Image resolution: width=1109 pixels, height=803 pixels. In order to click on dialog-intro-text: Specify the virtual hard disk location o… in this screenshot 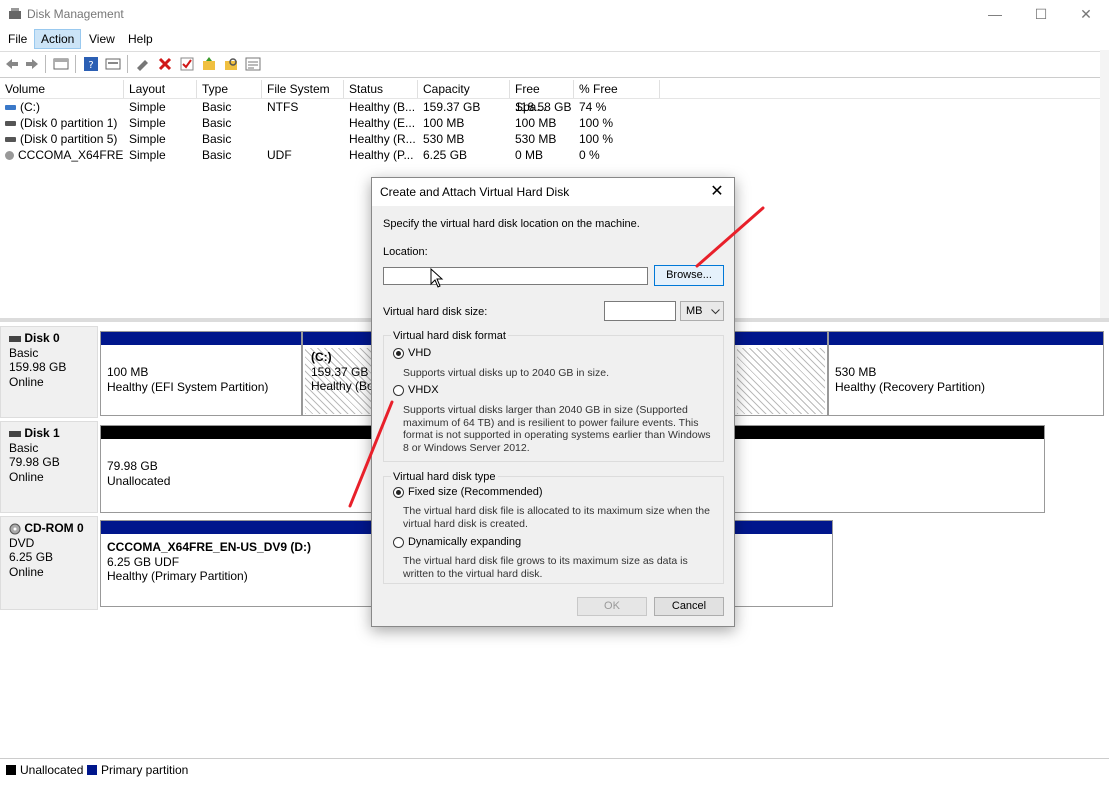, I will do `click(511, 224)`.